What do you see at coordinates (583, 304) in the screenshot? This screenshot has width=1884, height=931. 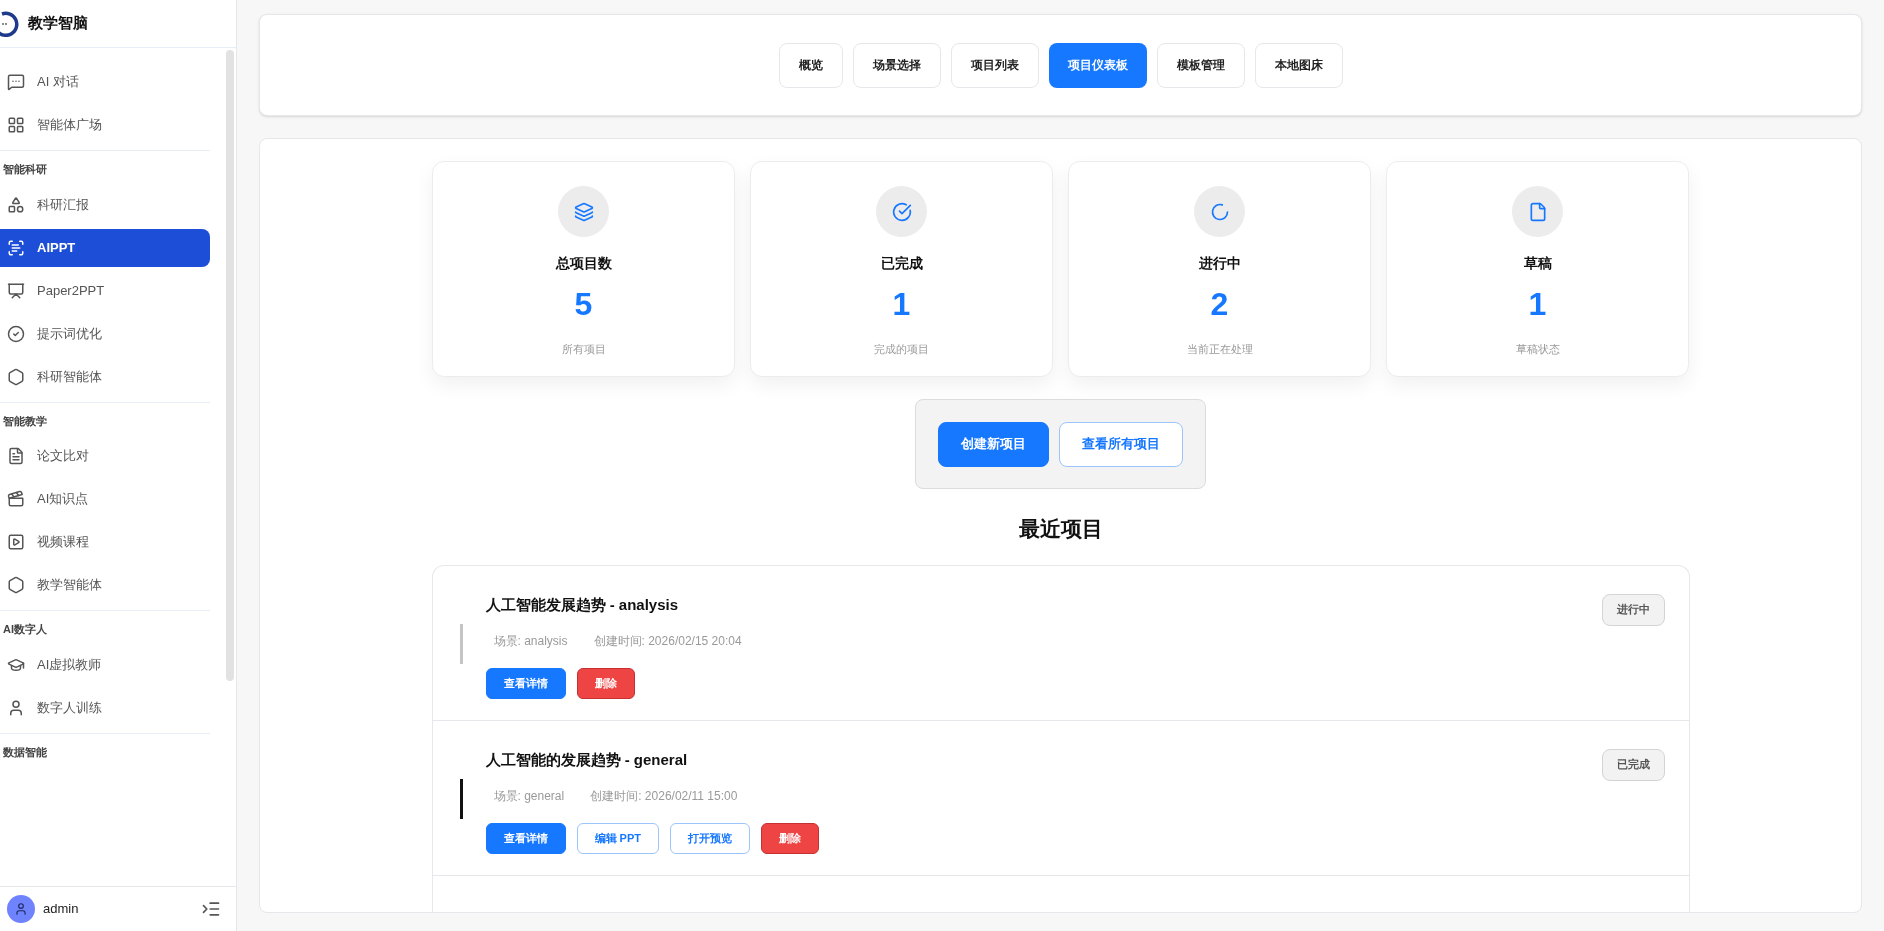 I see `stat-value: 5` at bounding box center [583, 304].